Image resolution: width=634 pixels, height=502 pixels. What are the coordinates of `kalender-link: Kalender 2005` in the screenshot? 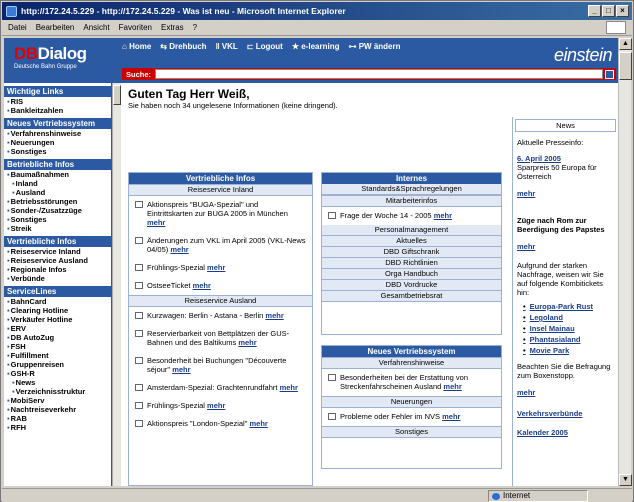 It's located at (565, 432).